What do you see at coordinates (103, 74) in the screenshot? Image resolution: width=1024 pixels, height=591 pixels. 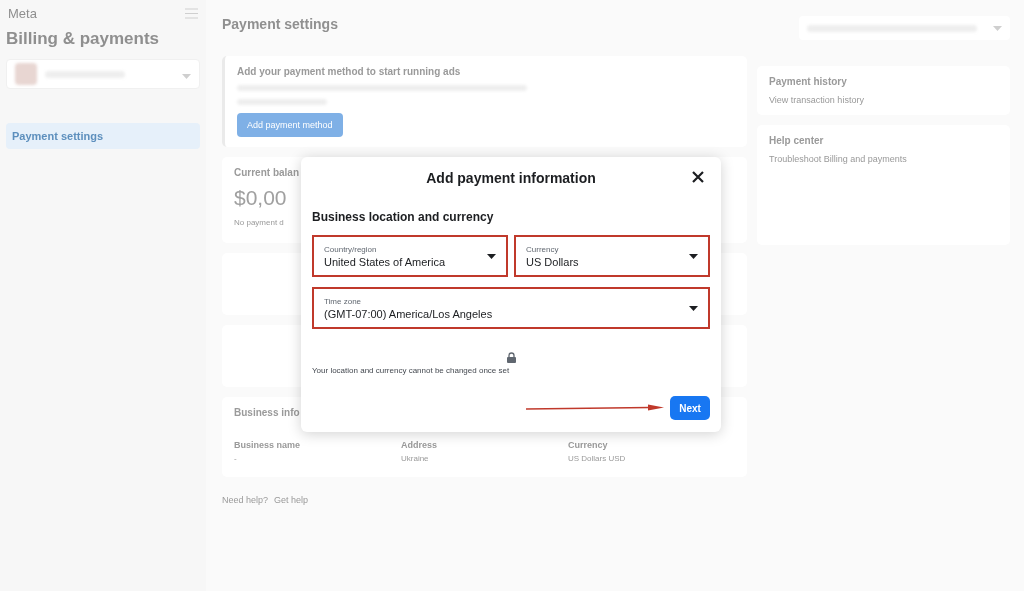 I see `account-picker` at bounding box center [103, 74].